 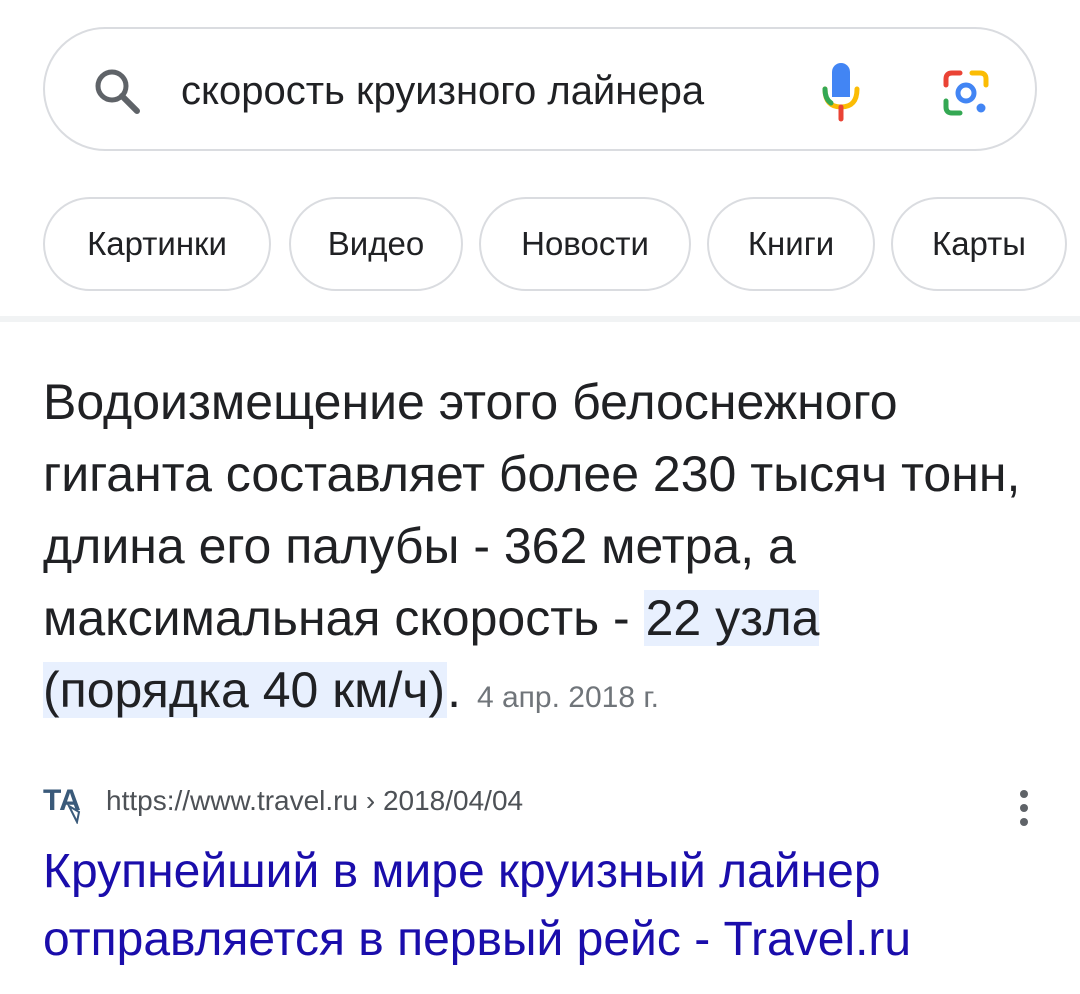 What do you see at coordinates (979, 244) in the screenshot?
I see `chip-maps: Карты` at bounding box center [979, 244].